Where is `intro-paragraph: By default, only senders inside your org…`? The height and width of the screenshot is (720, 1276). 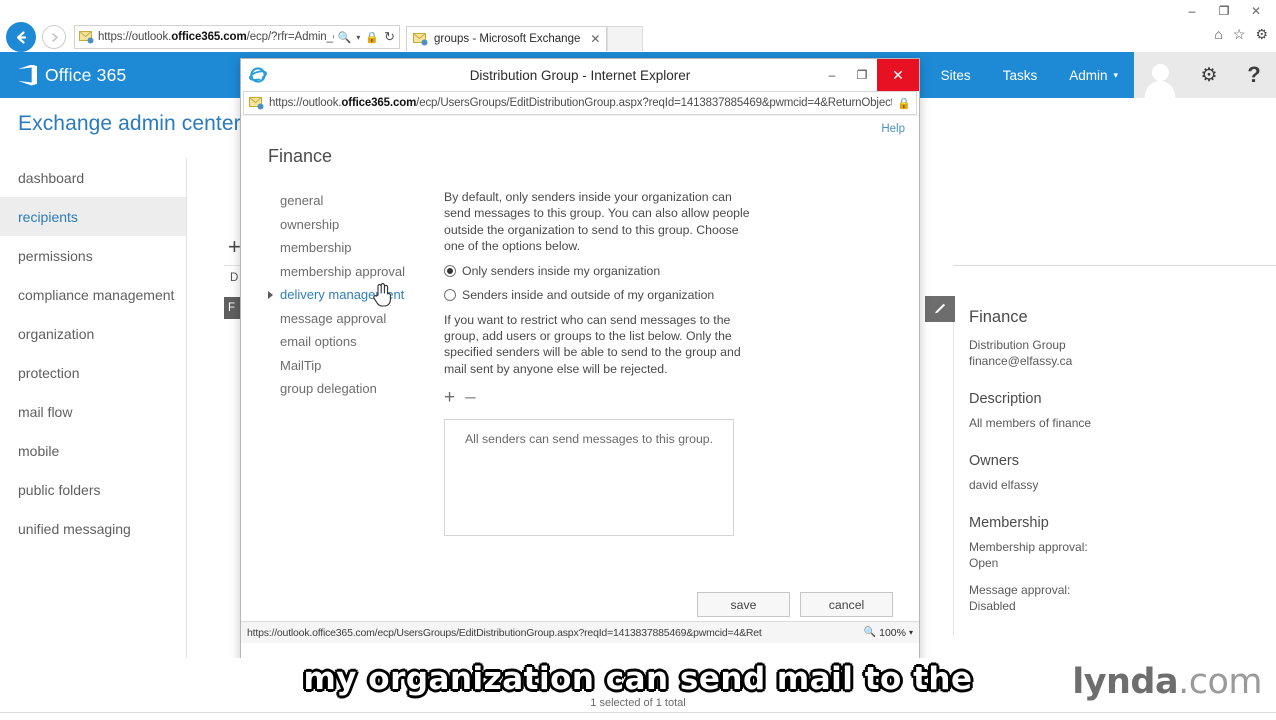
intro-paragraph: By default, only senders inside your org… is located at coordinates (597, 222).